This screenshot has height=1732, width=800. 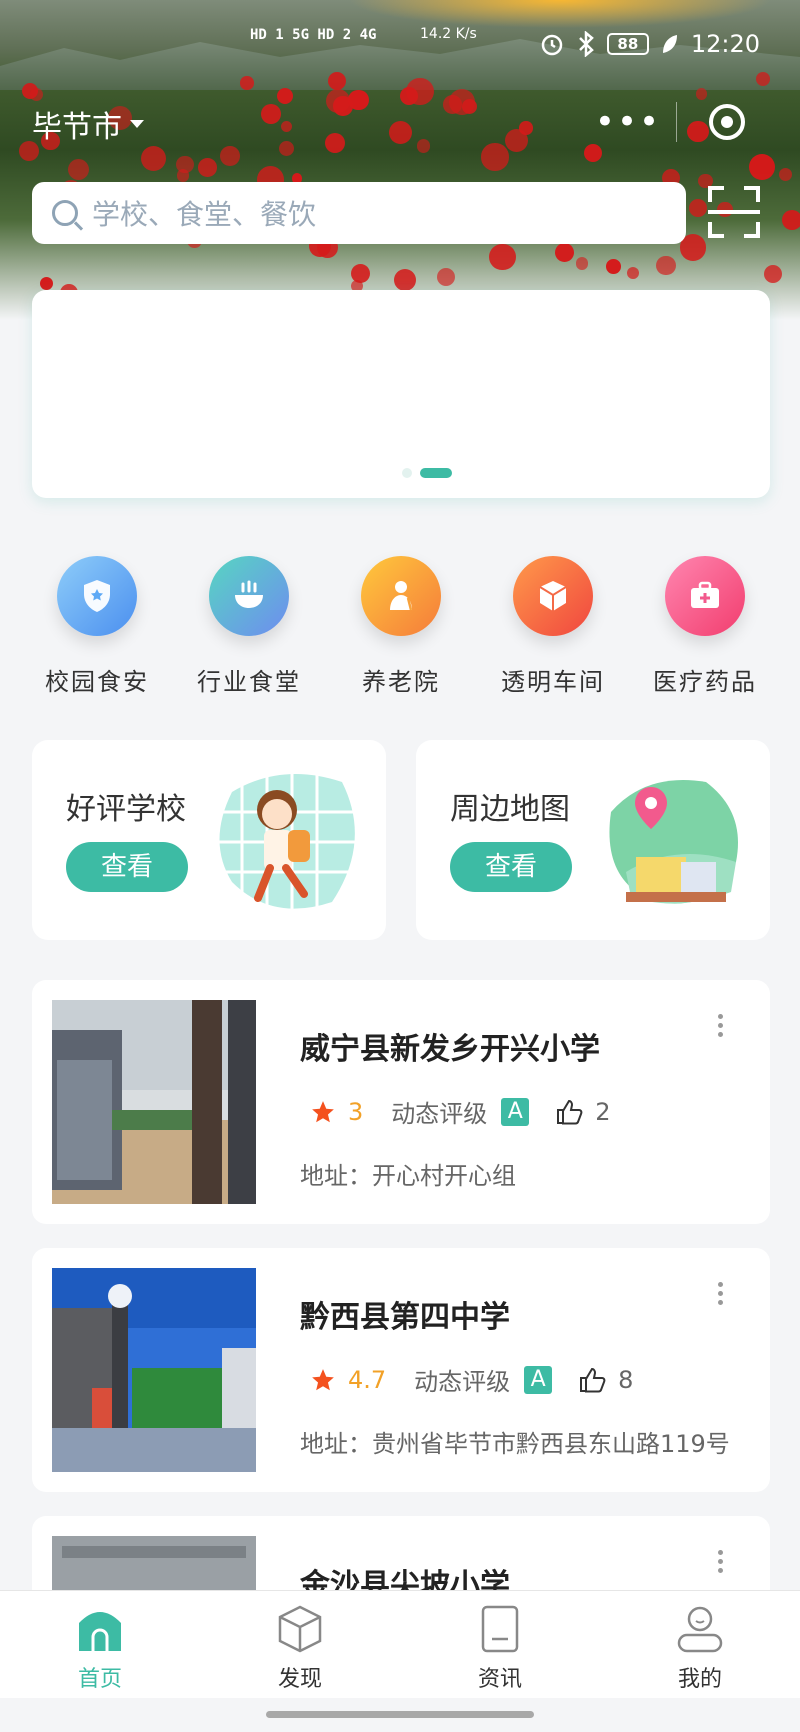 What do you see at coordinates (407, 473) in the screenshot?
I see `carousel-dot` at bounding box center [407, 473].